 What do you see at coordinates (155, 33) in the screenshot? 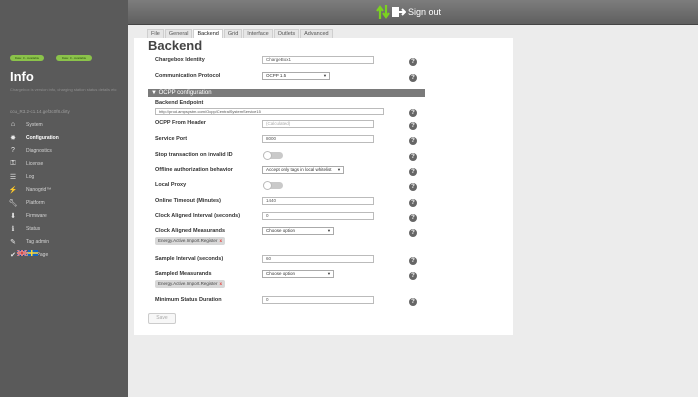
I see `tab-file: File` at bounding box center [155, 33].